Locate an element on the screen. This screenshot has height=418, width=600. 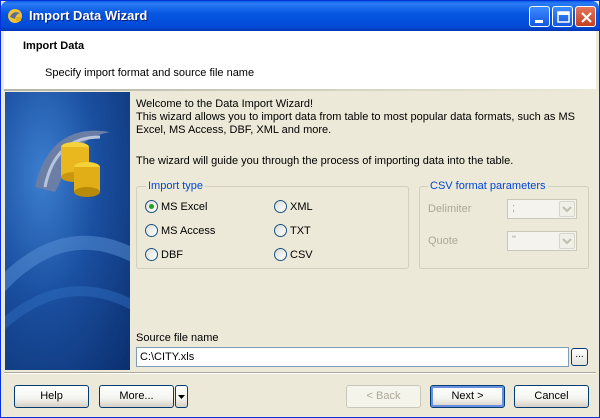
radio-xml-label: XML is located at coordinates (301, 206).